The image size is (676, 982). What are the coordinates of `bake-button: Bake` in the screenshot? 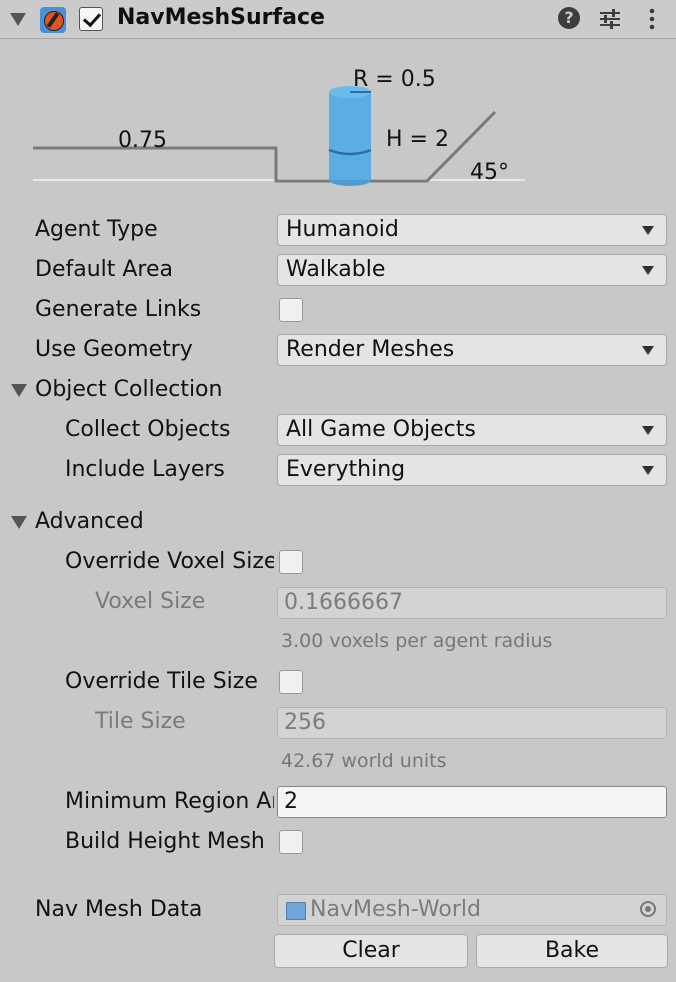 It's located at (572, 951).